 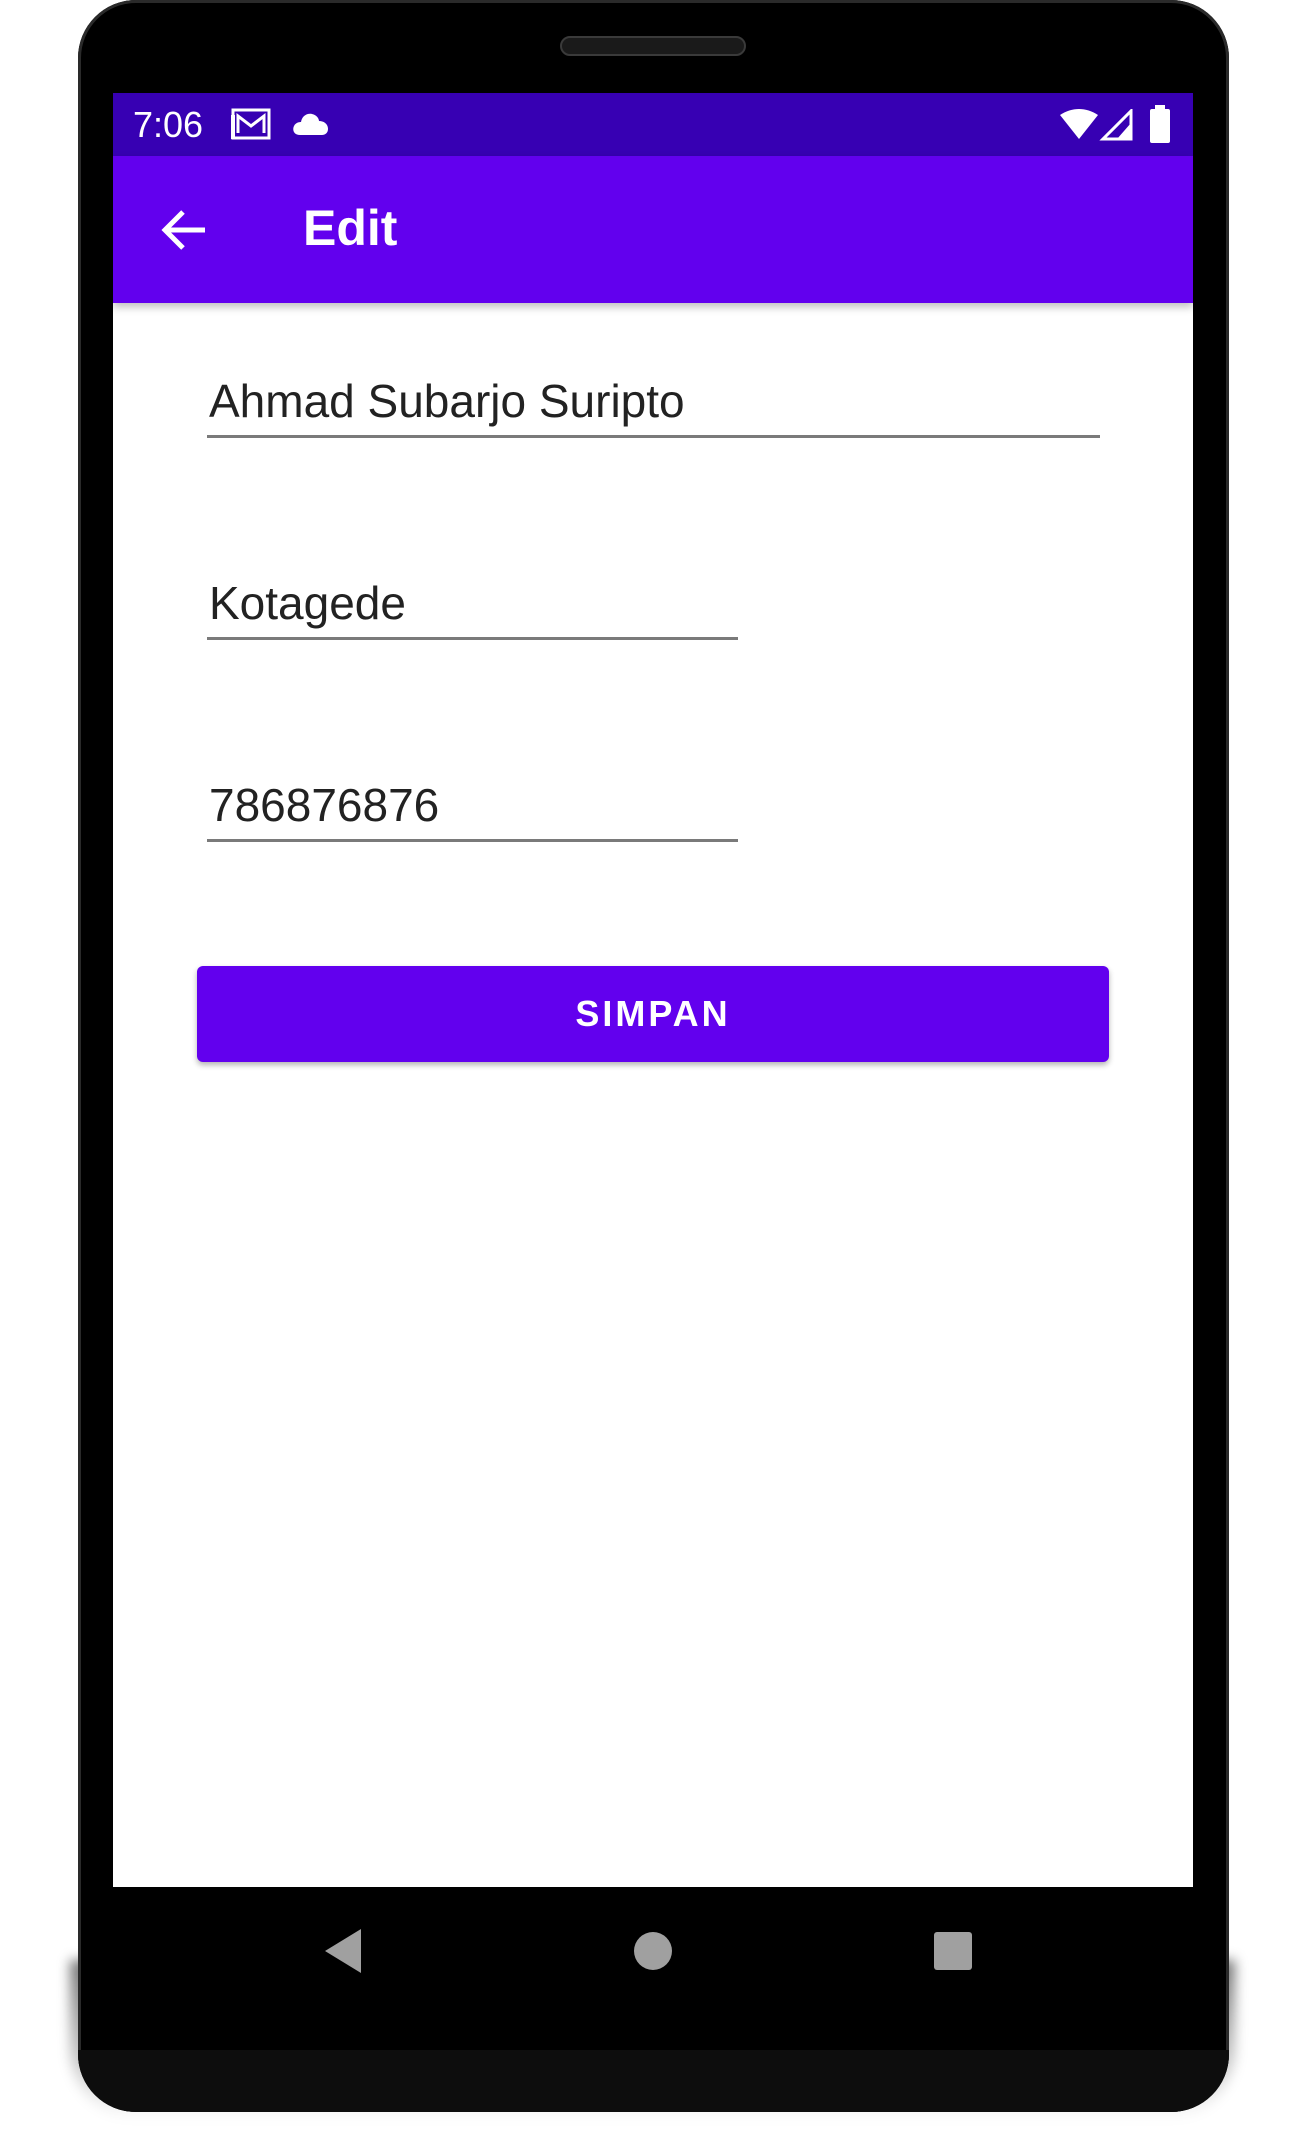 What do you see at coordinates (350, 228) in the screenshot?
I see `page-title: Edit` at bounding box center [350, 228].